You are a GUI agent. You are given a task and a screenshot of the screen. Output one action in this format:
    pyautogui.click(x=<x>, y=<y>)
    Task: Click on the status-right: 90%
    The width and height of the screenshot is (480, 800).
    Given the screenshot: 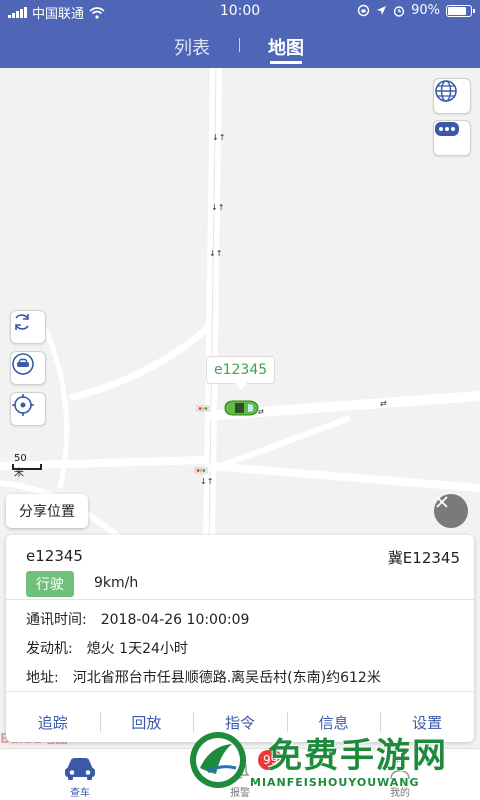 What is the action you would take?
    pyautogui.click(x=416, y=10)
    